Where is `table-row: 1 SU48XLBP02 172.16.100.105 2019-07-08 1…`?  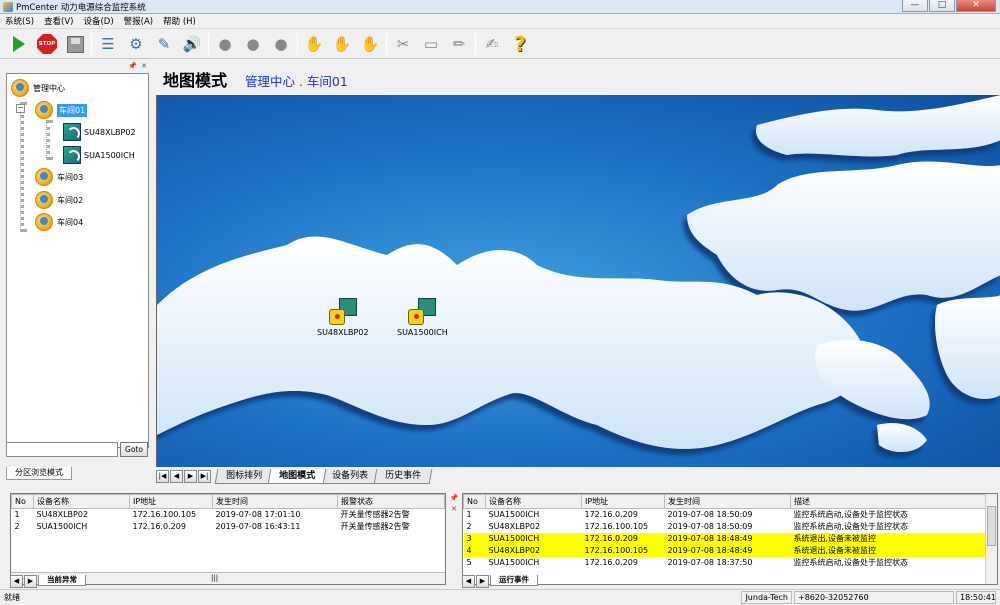
table-row: 1 SU48XLBP02 172.16.100.105 2019-07-08 1… is located at coordinates (228, 515).